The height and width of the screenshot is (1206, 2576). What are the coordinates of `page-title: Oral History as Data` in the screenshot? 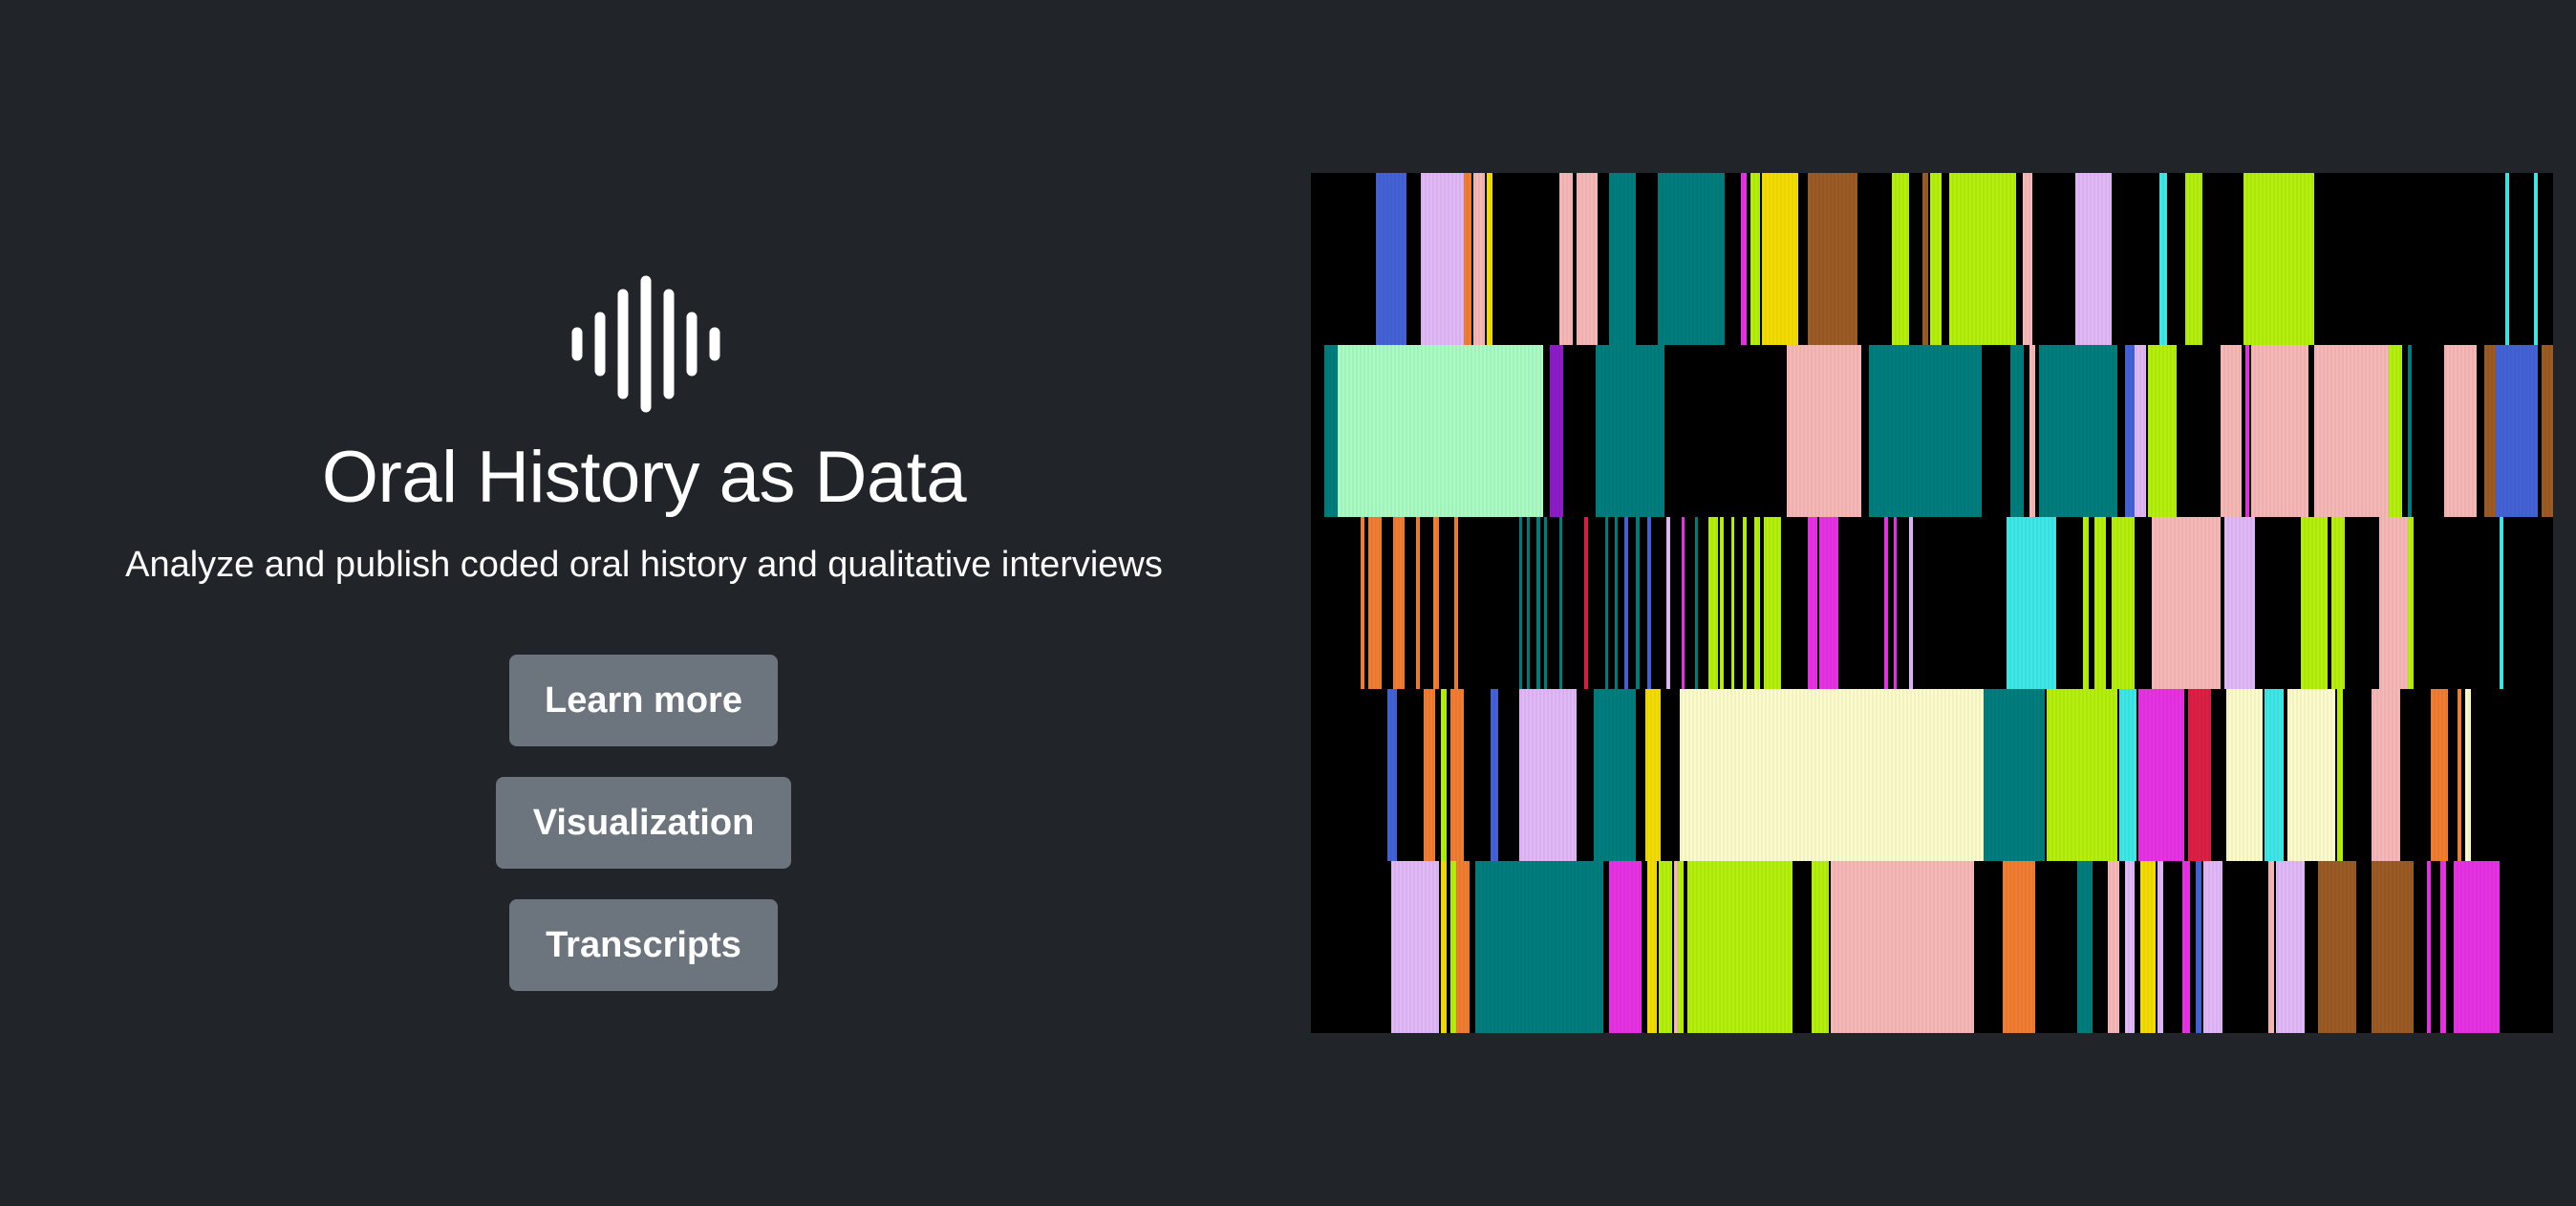 It's located at (644, 478).